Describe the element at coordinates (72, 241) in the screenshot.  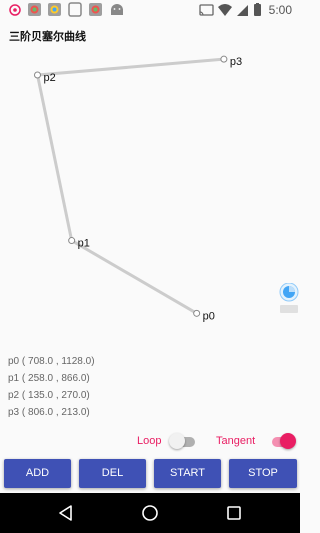
I see `control-point-p1` at that location.